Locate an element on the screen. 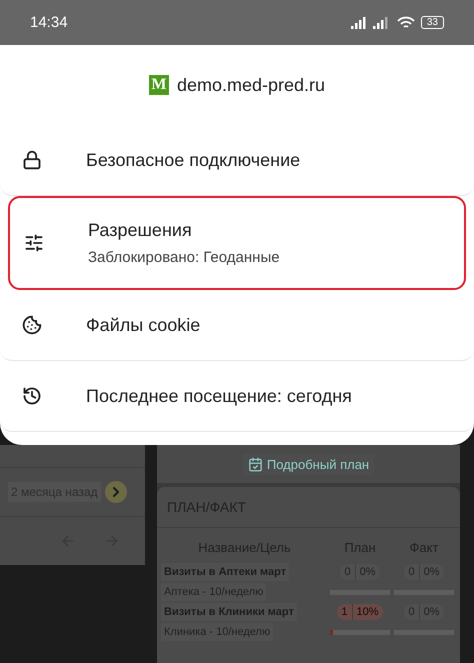 This screenshot has width=474, height=663. site-info-item: Последнее посещение: сегодня is located at coordinates (237, 396).